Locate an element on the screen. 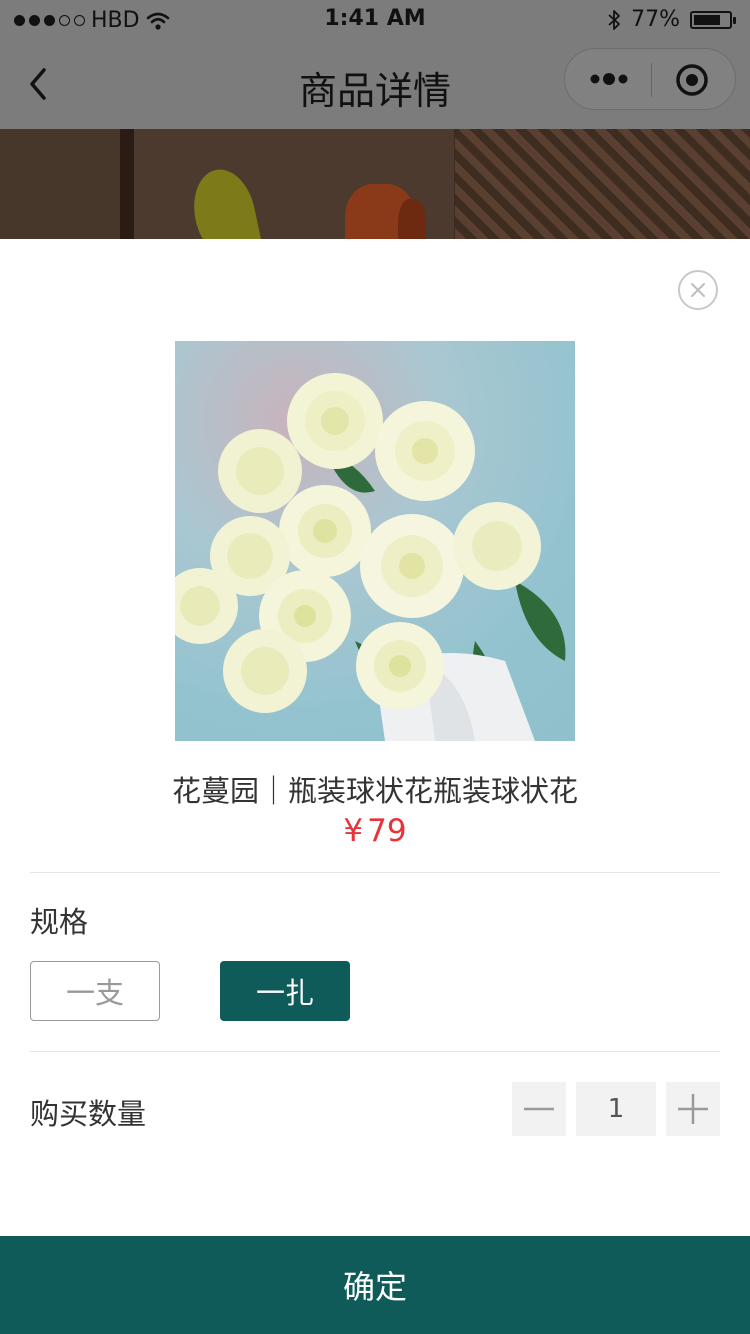 This screenshot has width=750, height=1334. bluetooth-icon is located at coordinates (614, 19).